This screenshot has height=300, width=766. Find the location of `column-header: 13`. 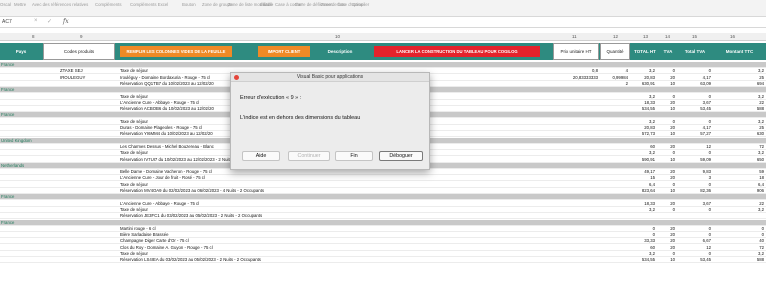

column-header: 13 is located at coordinates (645, 36).